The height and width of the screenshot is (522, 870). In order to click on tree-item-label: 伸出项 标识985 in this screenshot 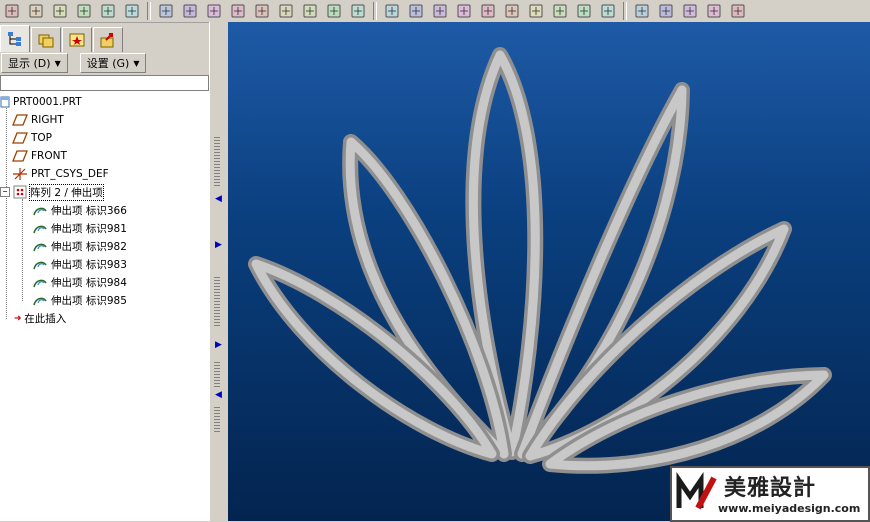, I will do `click(89, 300)`.